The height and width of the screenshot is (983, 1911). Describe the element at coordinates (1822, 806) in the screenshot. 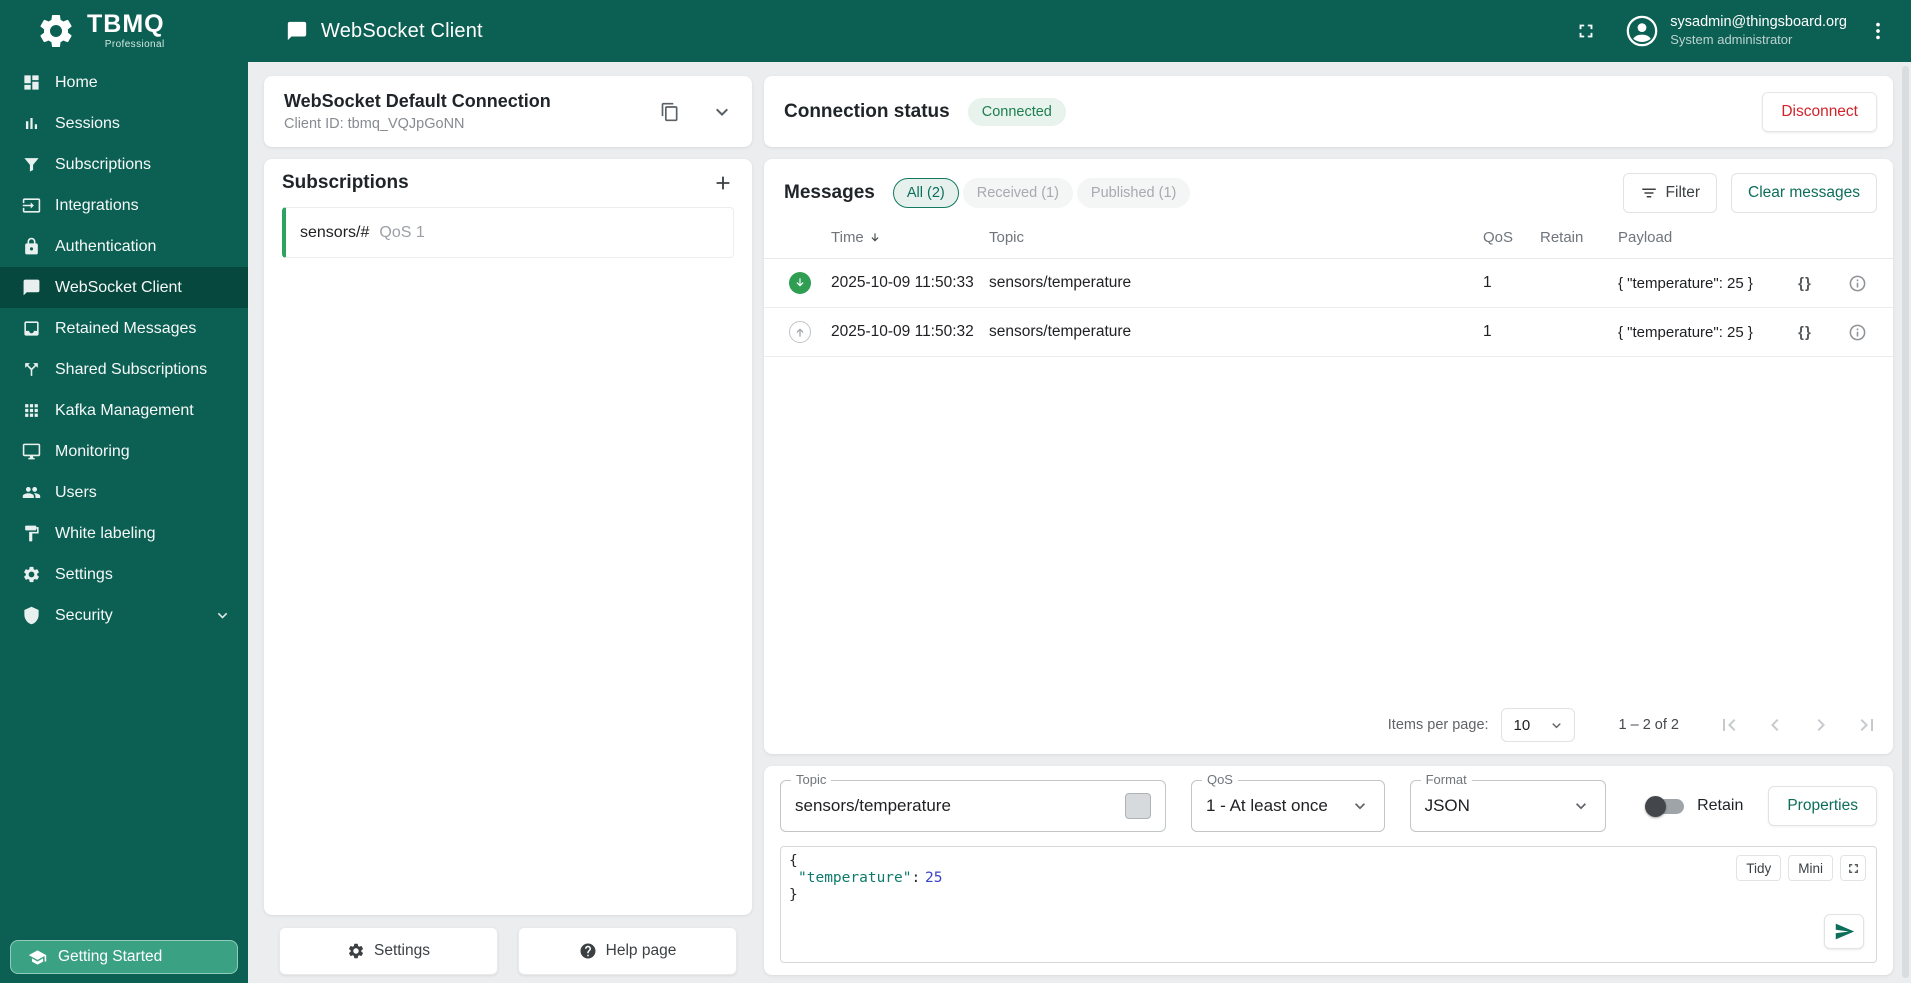

I see `properties-button: Properties` at that location.